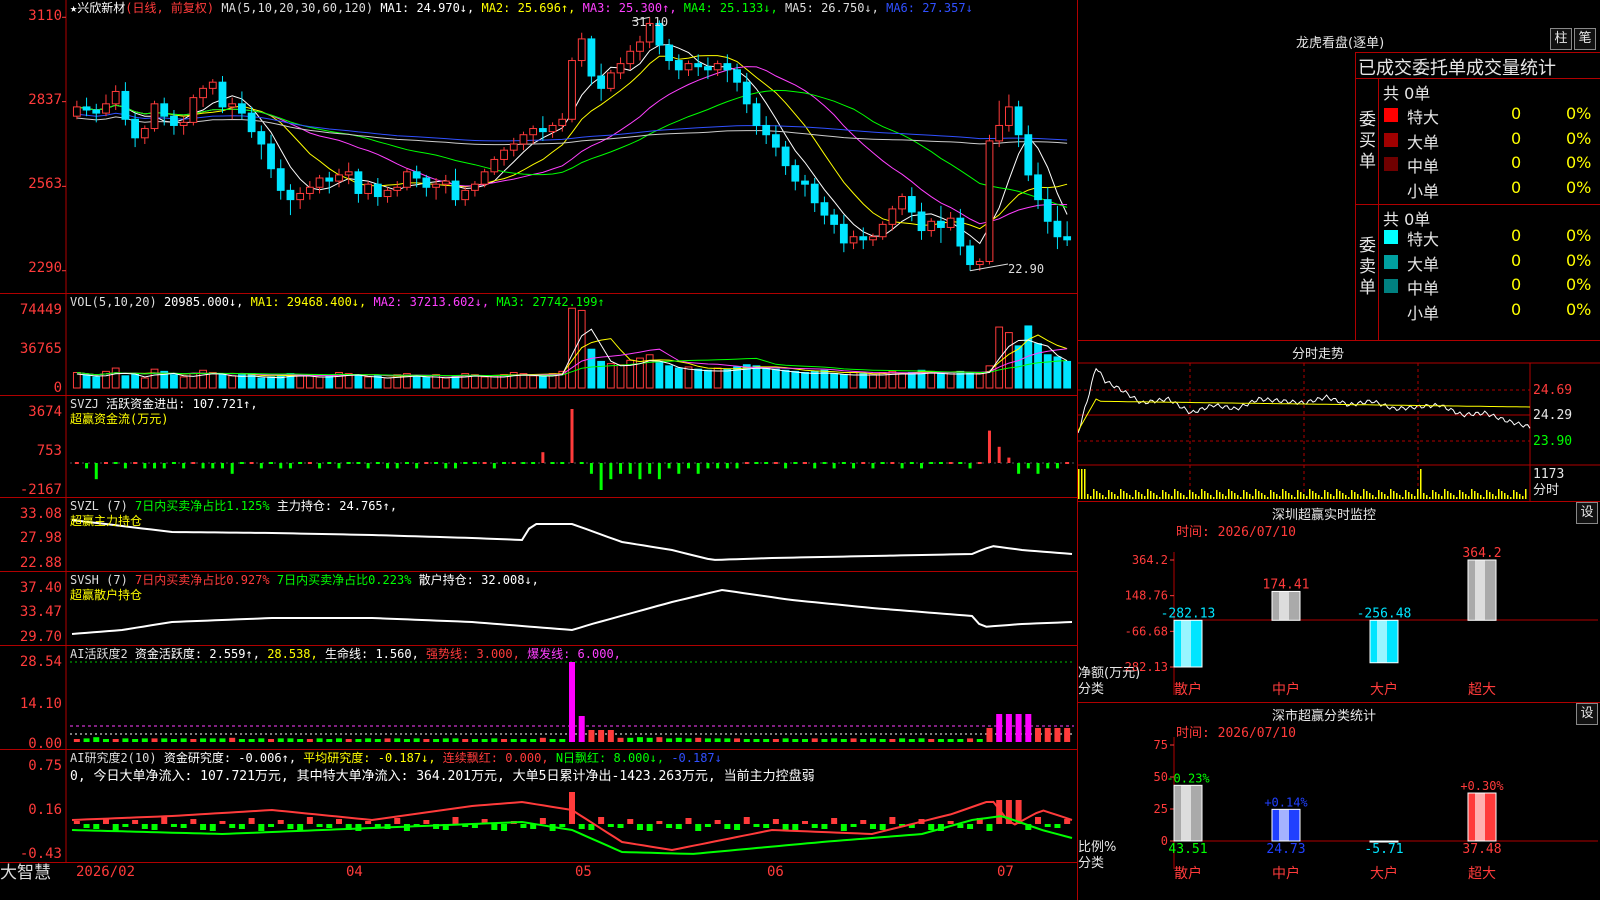  I want to click on y-tick: 14.10, so click(40, 704).